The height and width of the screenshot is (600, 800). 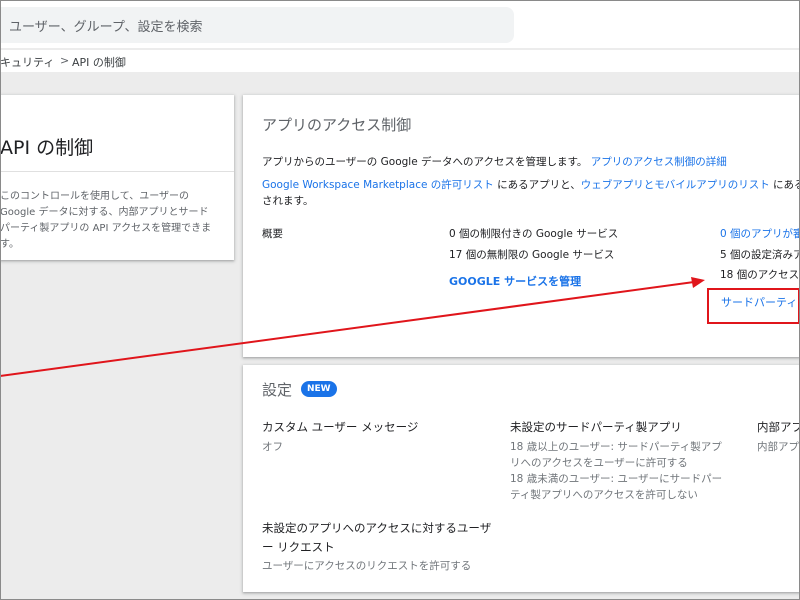 What do you see at coordinates (340, 427) in the screenshot?
I see `custom-user-message-label: カスタム ユーザー メッセージ` at bounding box center [340, 427].